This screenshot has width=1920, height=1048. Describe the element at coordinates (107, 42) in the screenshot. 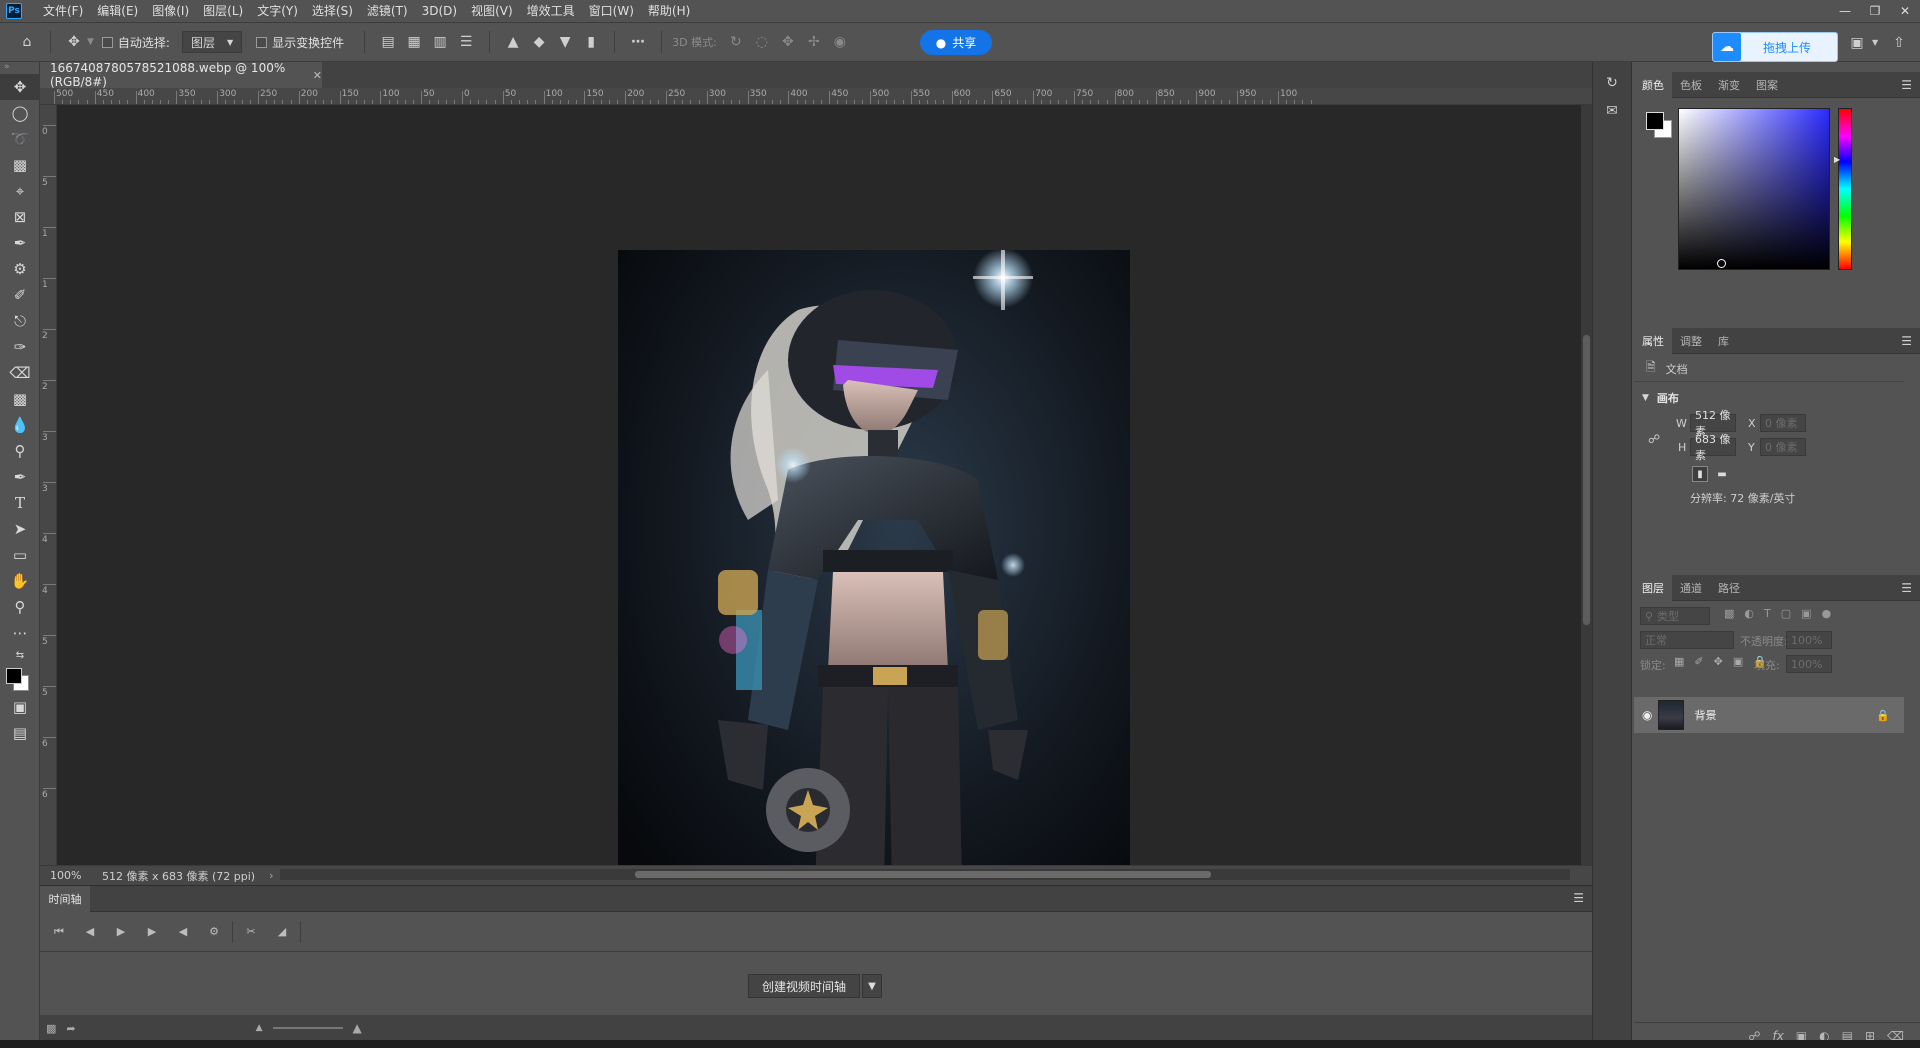

I see `auto-select-checkbox` at that location.